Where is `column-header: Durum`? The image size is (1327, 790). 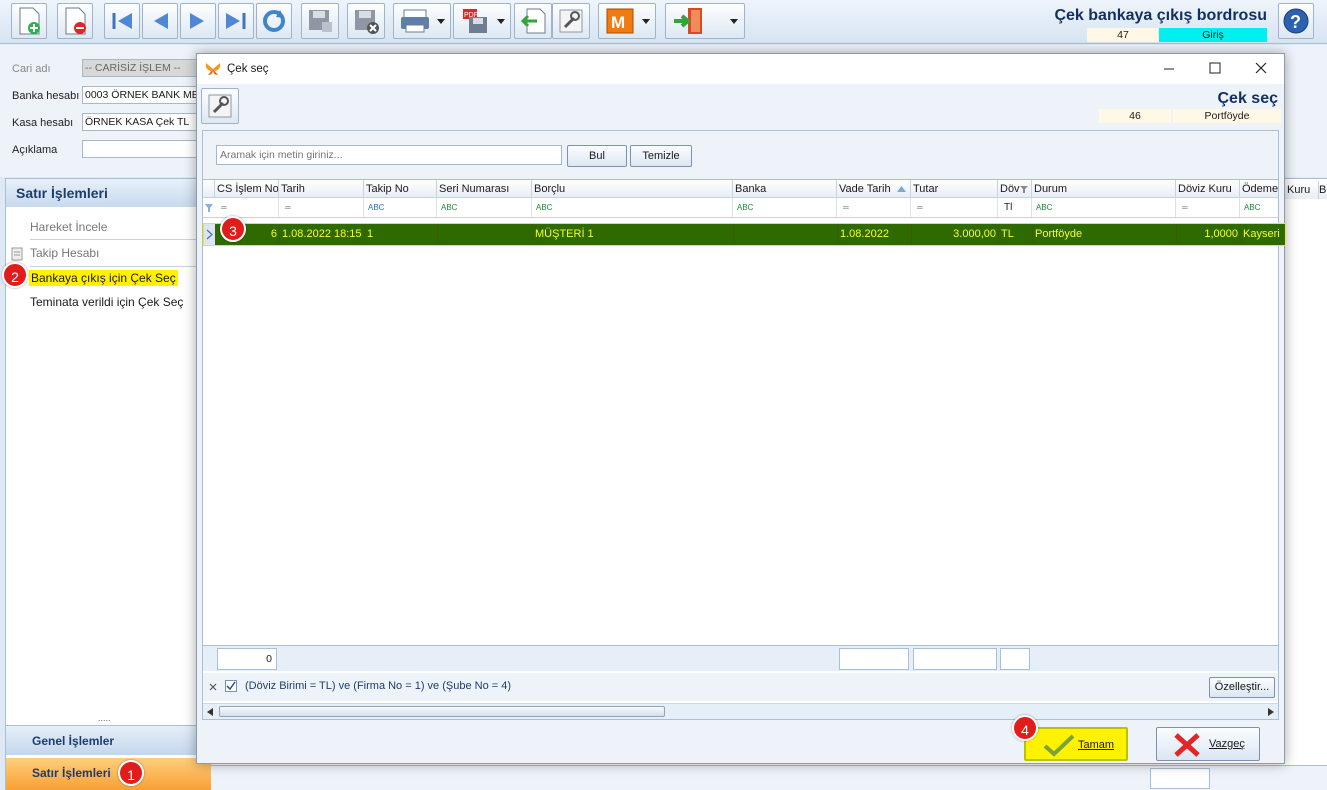
column-header: Durum is located at coordinates (1104, 189).